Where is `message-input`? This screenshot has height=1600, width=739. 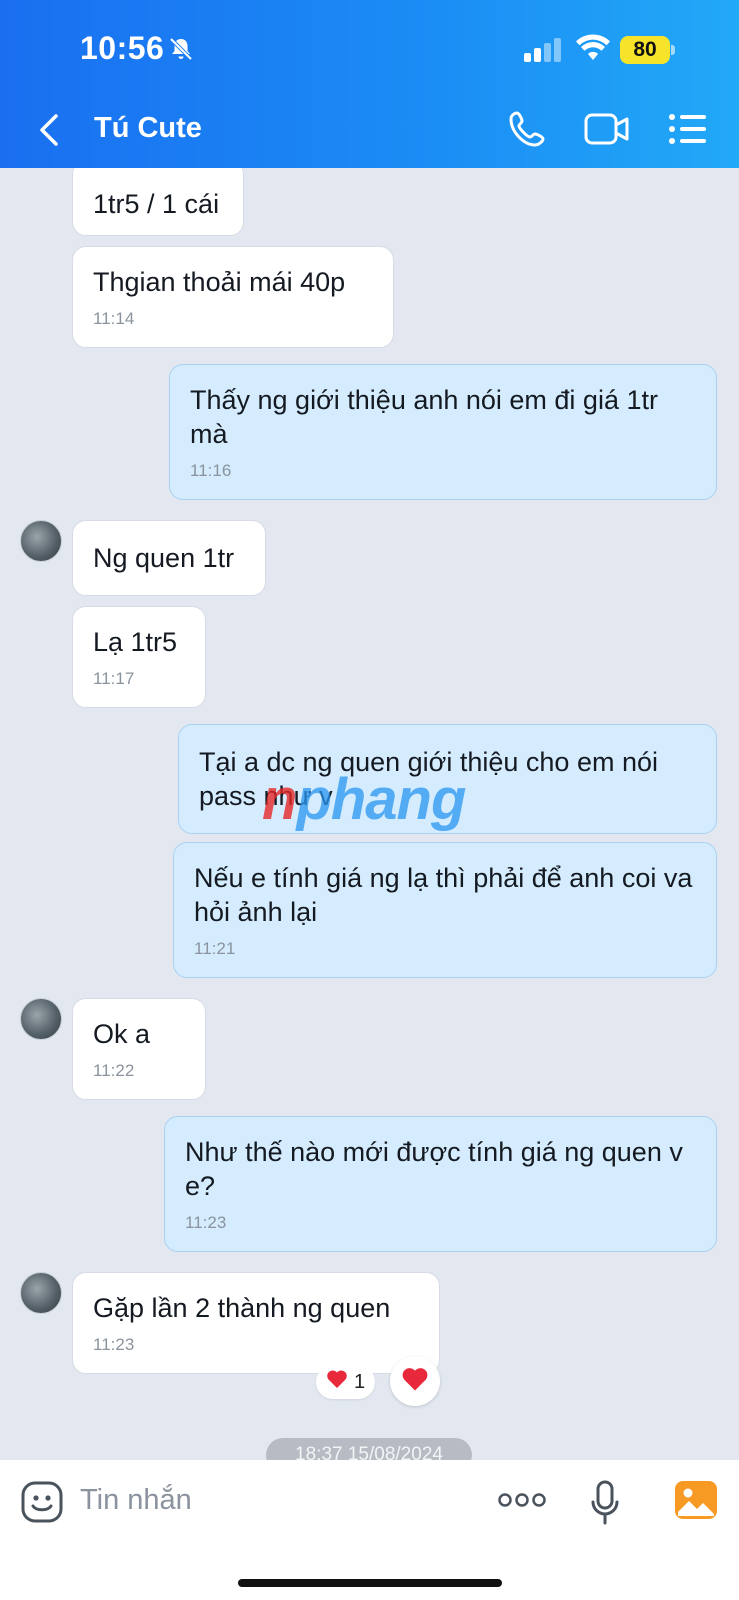
message-input is located at coordinates (270, 1500).